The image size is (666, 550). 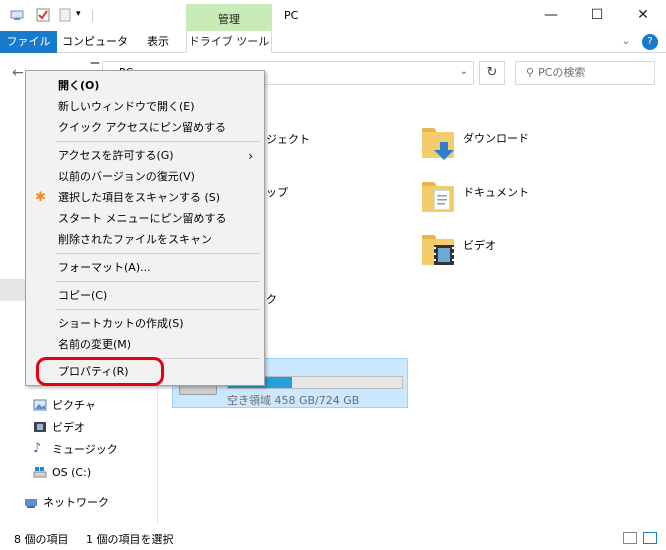 I want to click on large-icons-view-icon, so click(x=650, y=538).